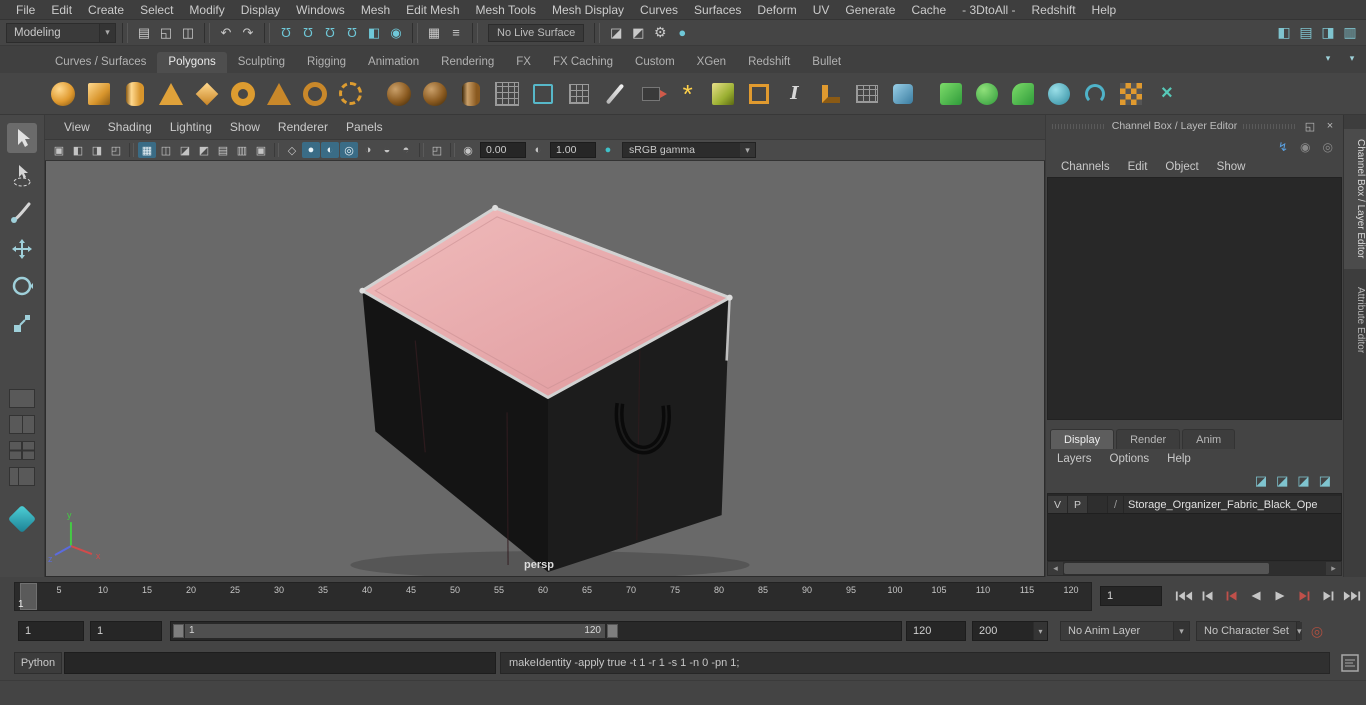 The image size is (1366, 705). Describe the element at coordinates (659, 10) in the screenshot. I see `menu-curves: Curves` at that location.